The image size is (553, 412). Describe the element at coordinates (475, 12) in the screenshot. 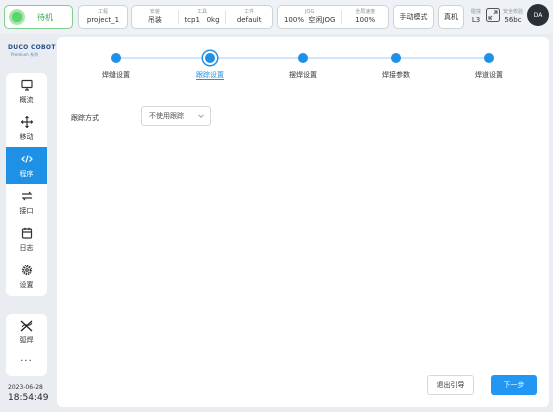

I see `collision-label: 碰撞` at that location.